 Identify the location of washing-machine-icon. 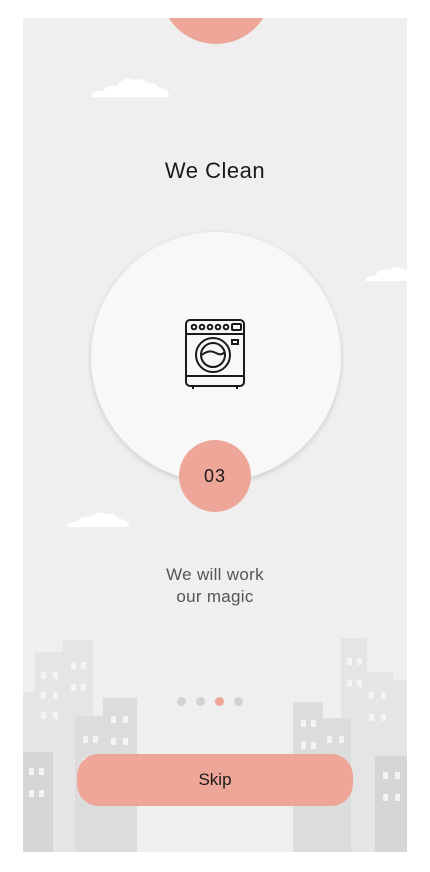
(215, 354).